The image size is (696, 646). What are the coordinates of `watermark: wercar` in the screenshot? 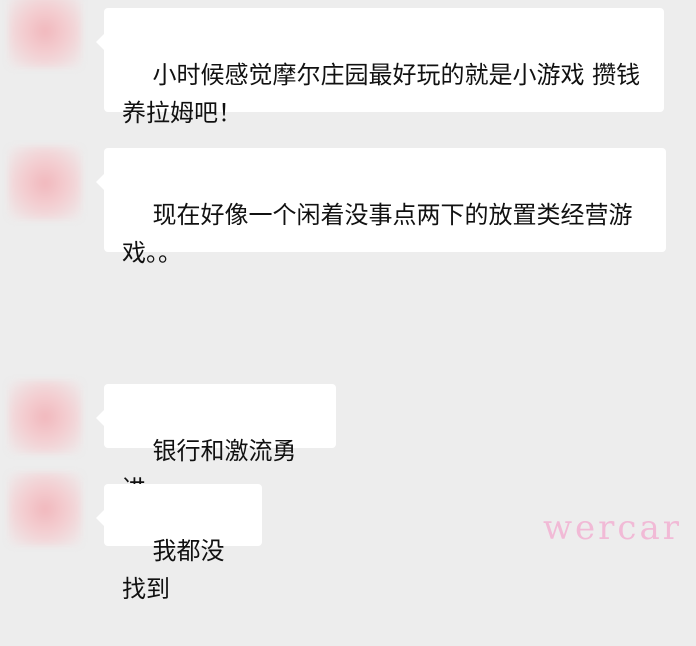 It's located at (612, 528).